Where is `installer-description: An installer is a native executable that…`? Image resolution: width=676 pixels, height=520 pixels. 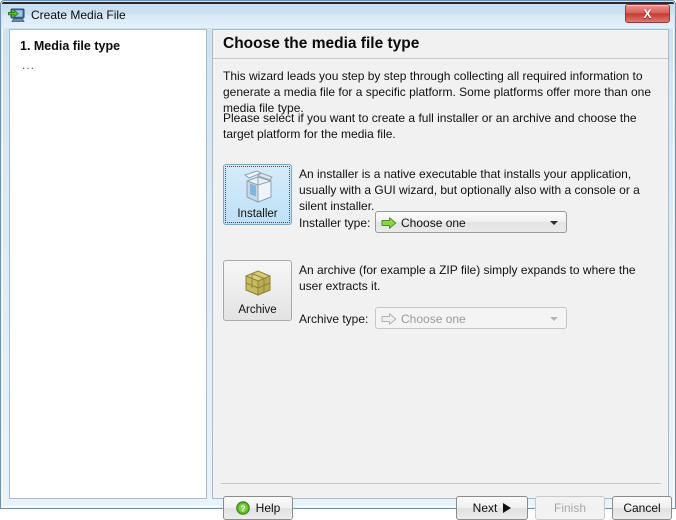
installer-description: An installer is a native executable that… is located at coordinates (469, 190).